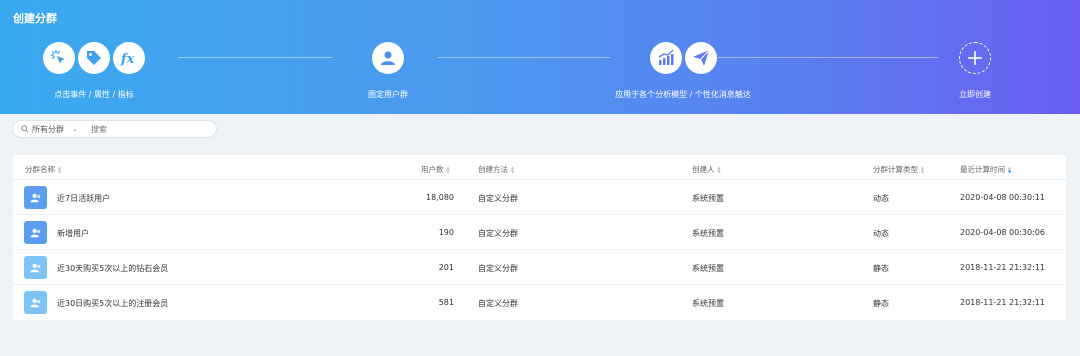 The image size is (1080, 356). I want to click on col-calc-type: 分群计算类型 ▲ ▼, so click(898, 169).